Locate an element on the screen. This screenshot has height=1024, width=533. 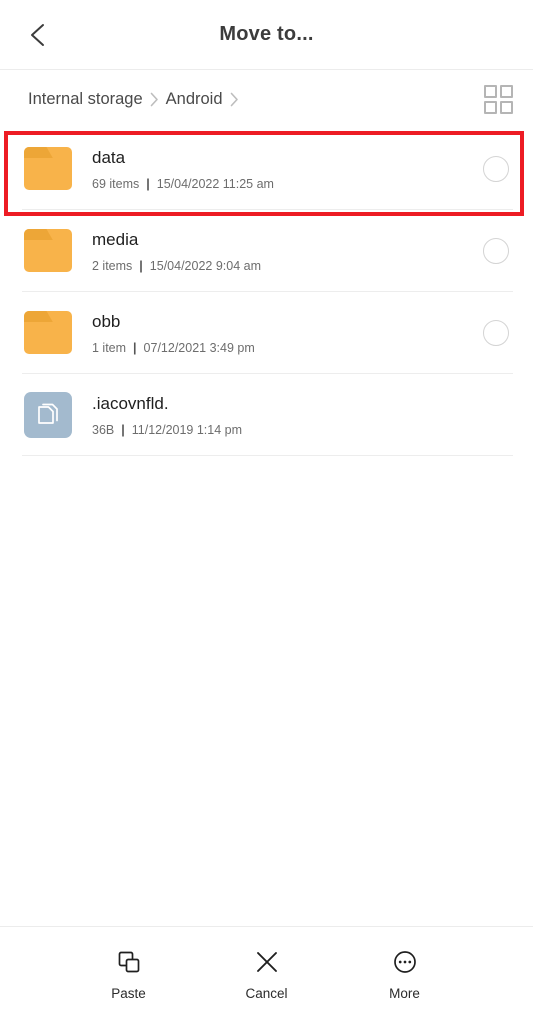
list-item: .iacovnfld. 36B | 11/12/2019 1:14 pm is located at coordinates (266, 415).